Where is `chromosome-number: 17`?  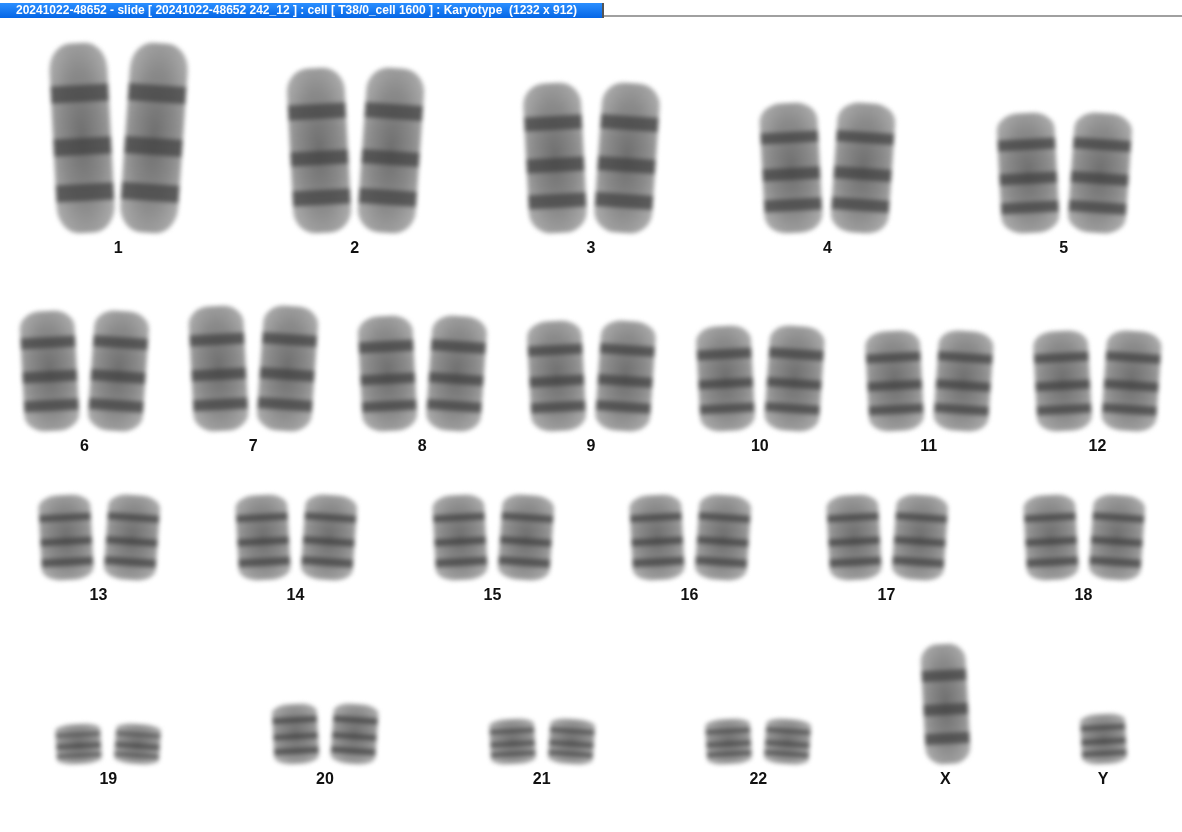
chromosome-number: 17 is located at coordinates (886, 595).